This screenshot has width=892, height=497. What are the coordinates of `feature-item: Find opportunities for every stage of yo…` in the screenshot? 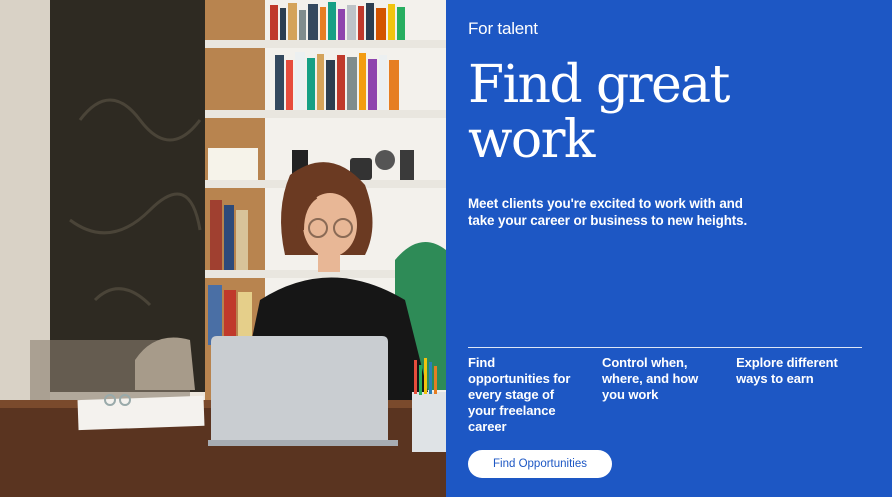 It's located at (519, 394).